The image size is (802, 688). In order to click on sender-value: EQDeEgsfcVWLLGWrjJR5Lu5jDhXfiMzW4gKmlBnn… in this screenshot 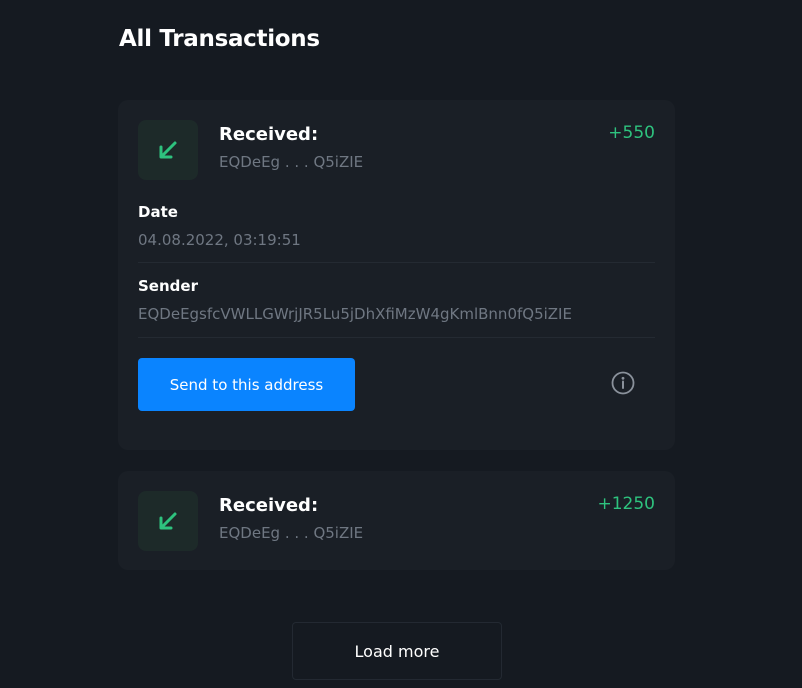, I will do `click(396, 314)`.